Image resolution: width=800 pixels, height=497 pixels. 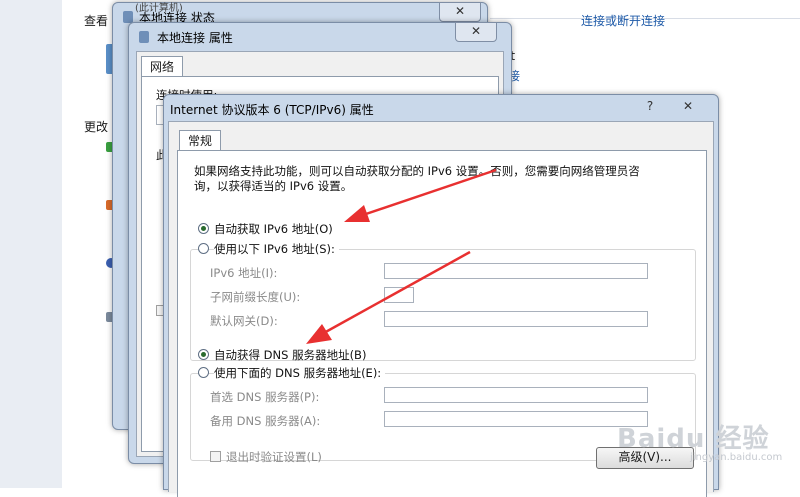 What do you see at coordinates (736, 457) in the screenshot?
I see `baidu-watermark-url: jingyan.baidu.com` at bounding box center [736, 457].